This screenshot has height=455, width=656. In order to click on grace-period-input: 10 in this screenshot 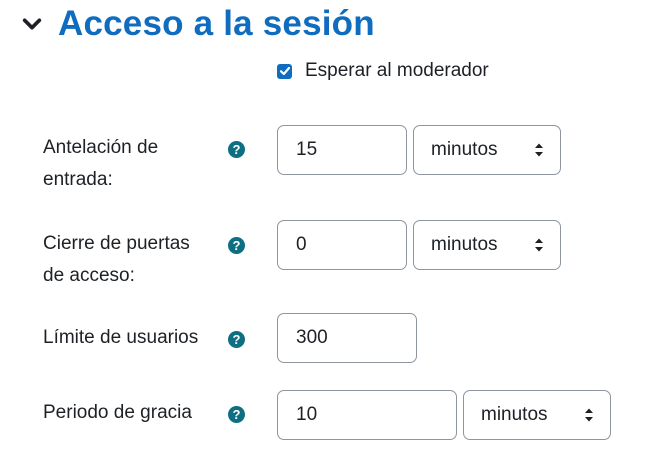, I will do `click(367, 415)`.